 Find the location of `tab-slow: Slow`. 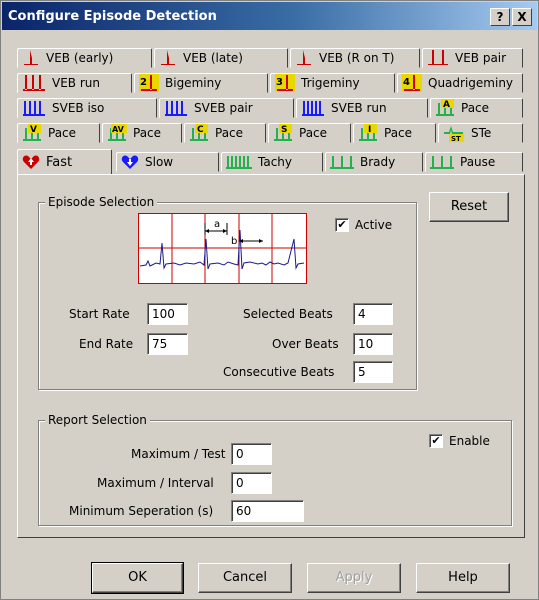

tab-slow: Slow is located at coordinates (167, 162).